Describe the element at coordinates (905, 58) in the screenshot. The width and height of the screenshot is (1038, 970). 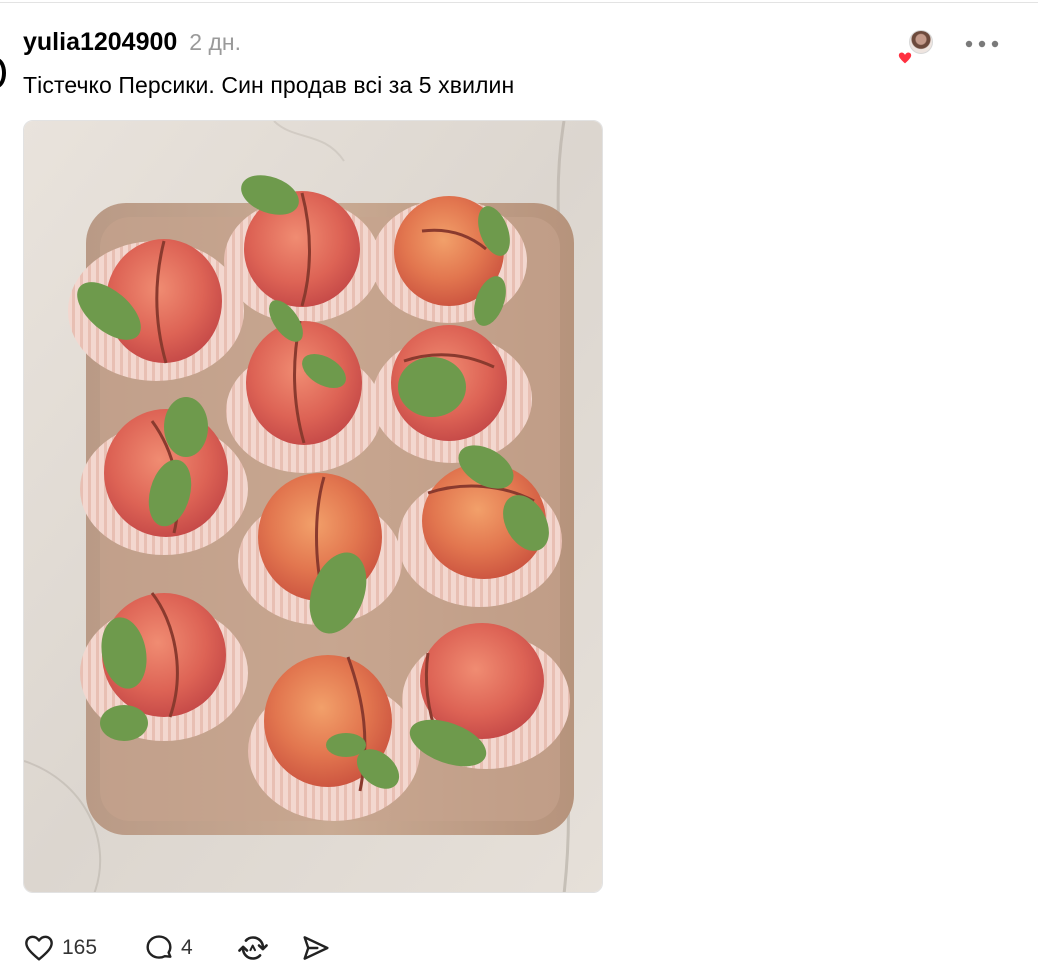
I see `heart-filled-icon` at that location.